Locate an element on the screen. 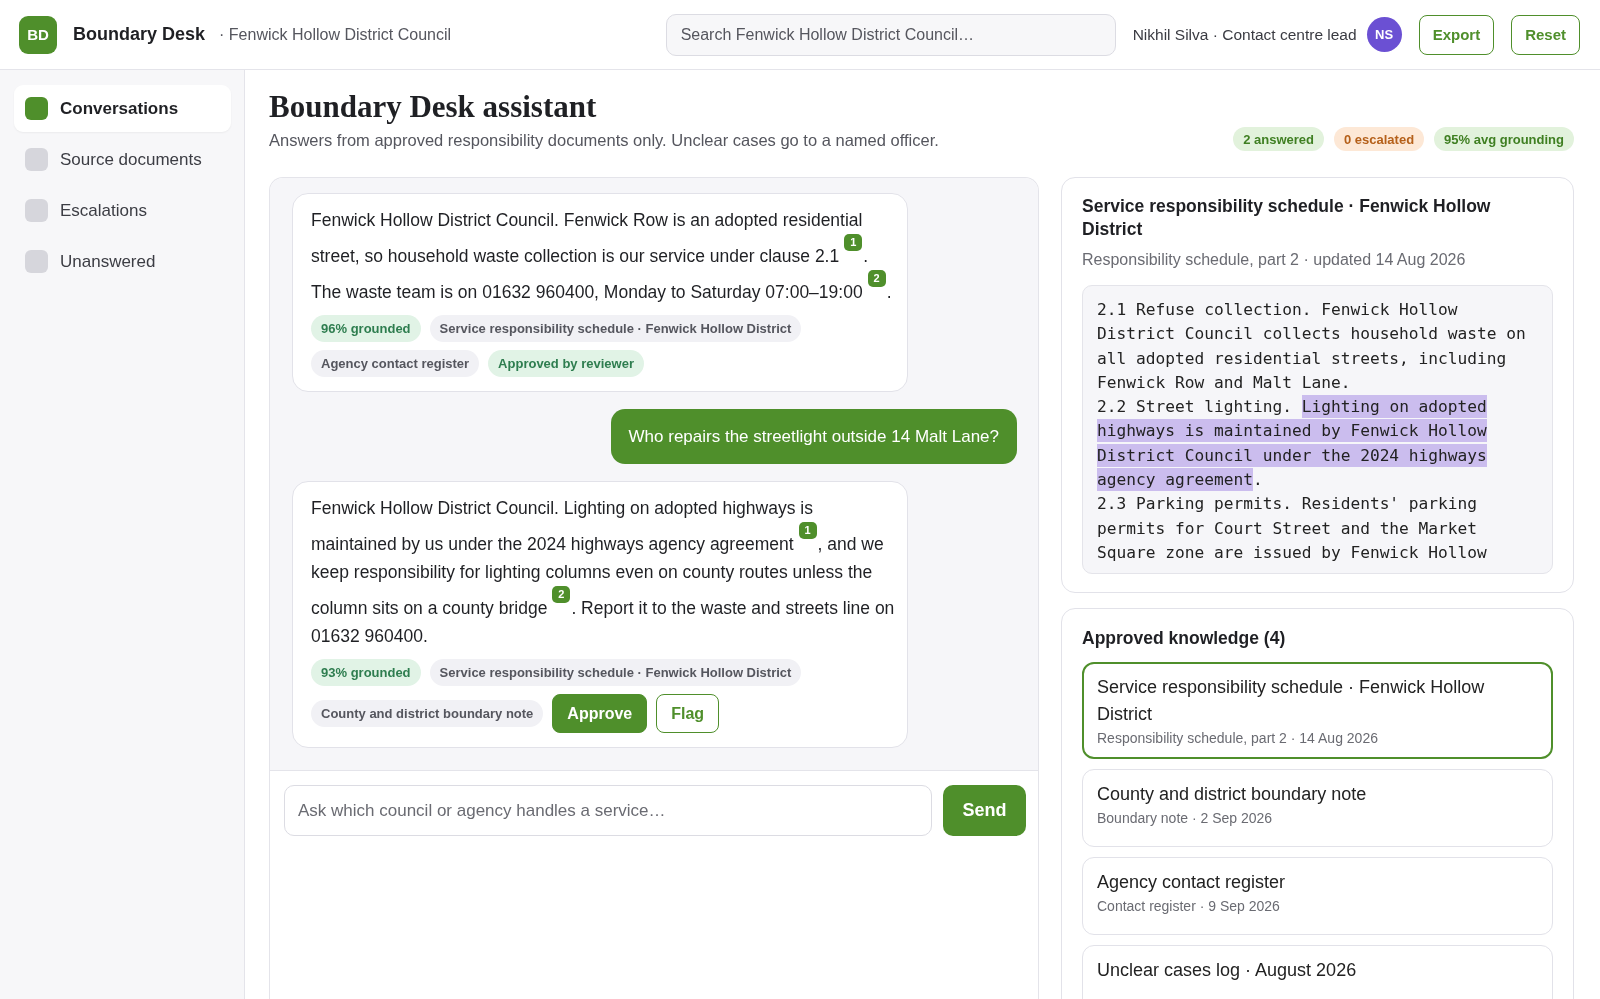  message-text: Fenwick Hollow District Council. Fenwick Row is an adopted residential street, so household waste collection is our service under clause 2.1 1 . The waste team is on 01632 960400, Monday to Saturday 07:00–19:00 2 . is located at coordinates (602, 256).